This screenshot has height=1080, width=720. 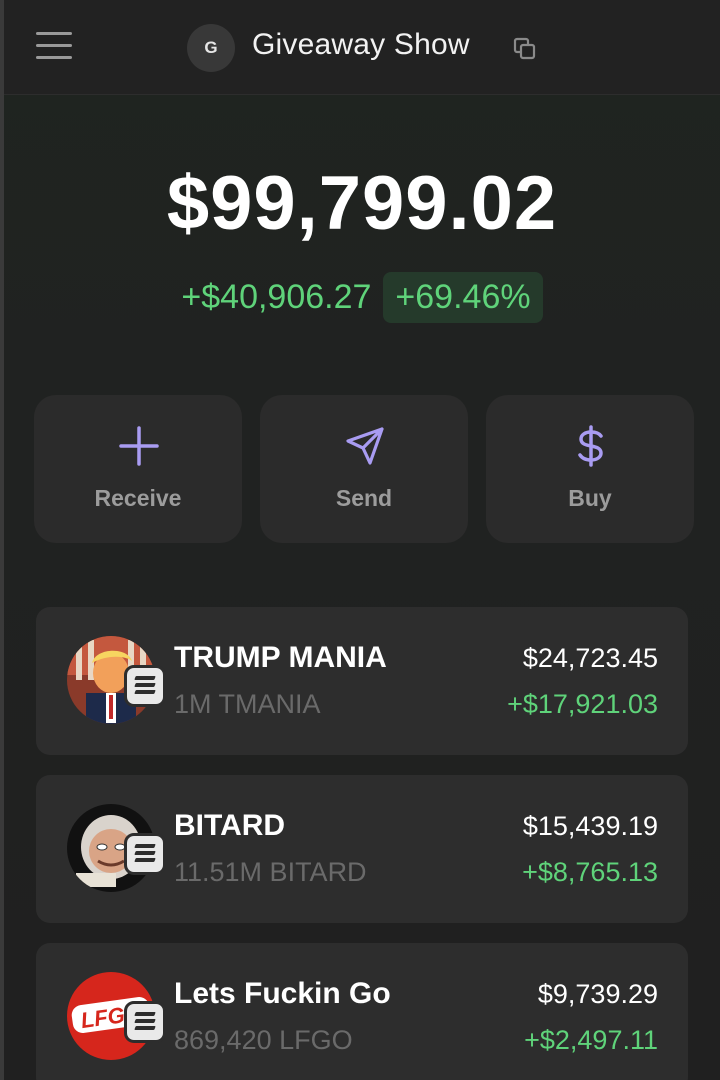 What do you see at coordinates (525, 49) in the screenshot?
I see `copy-icon` at bounding box center [525, 49].